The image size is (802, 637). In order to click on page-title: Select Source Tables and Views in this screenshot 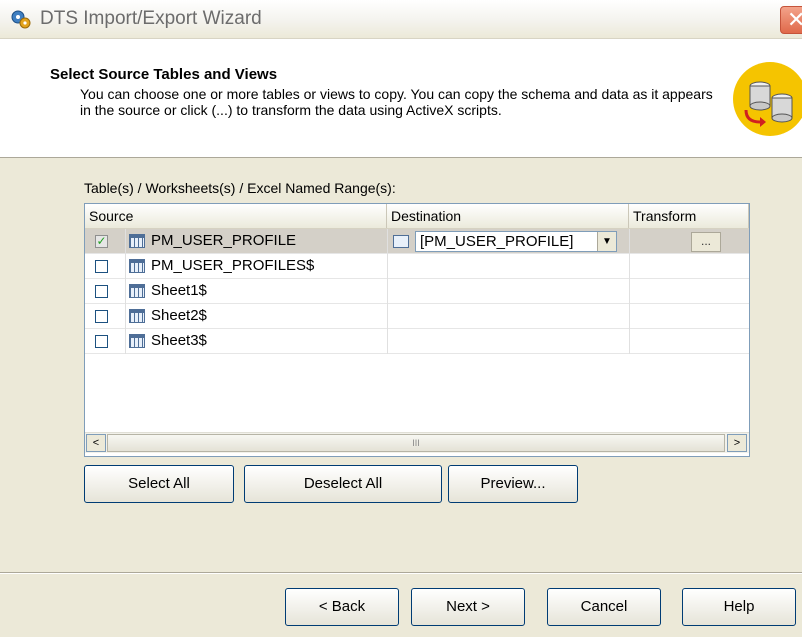, I will do `click(164, 74)`.